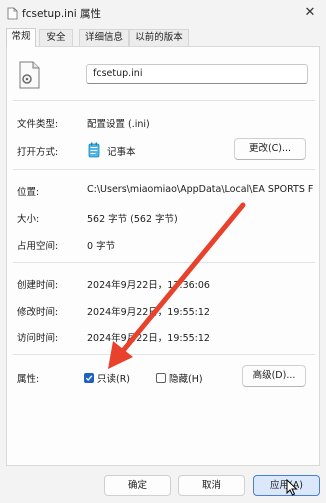 The height and width of the screenshot is (503, 326). Describe the element at coordinates (292, 487) in the screenshot. I see `mouse-cursor-icon` at that location.